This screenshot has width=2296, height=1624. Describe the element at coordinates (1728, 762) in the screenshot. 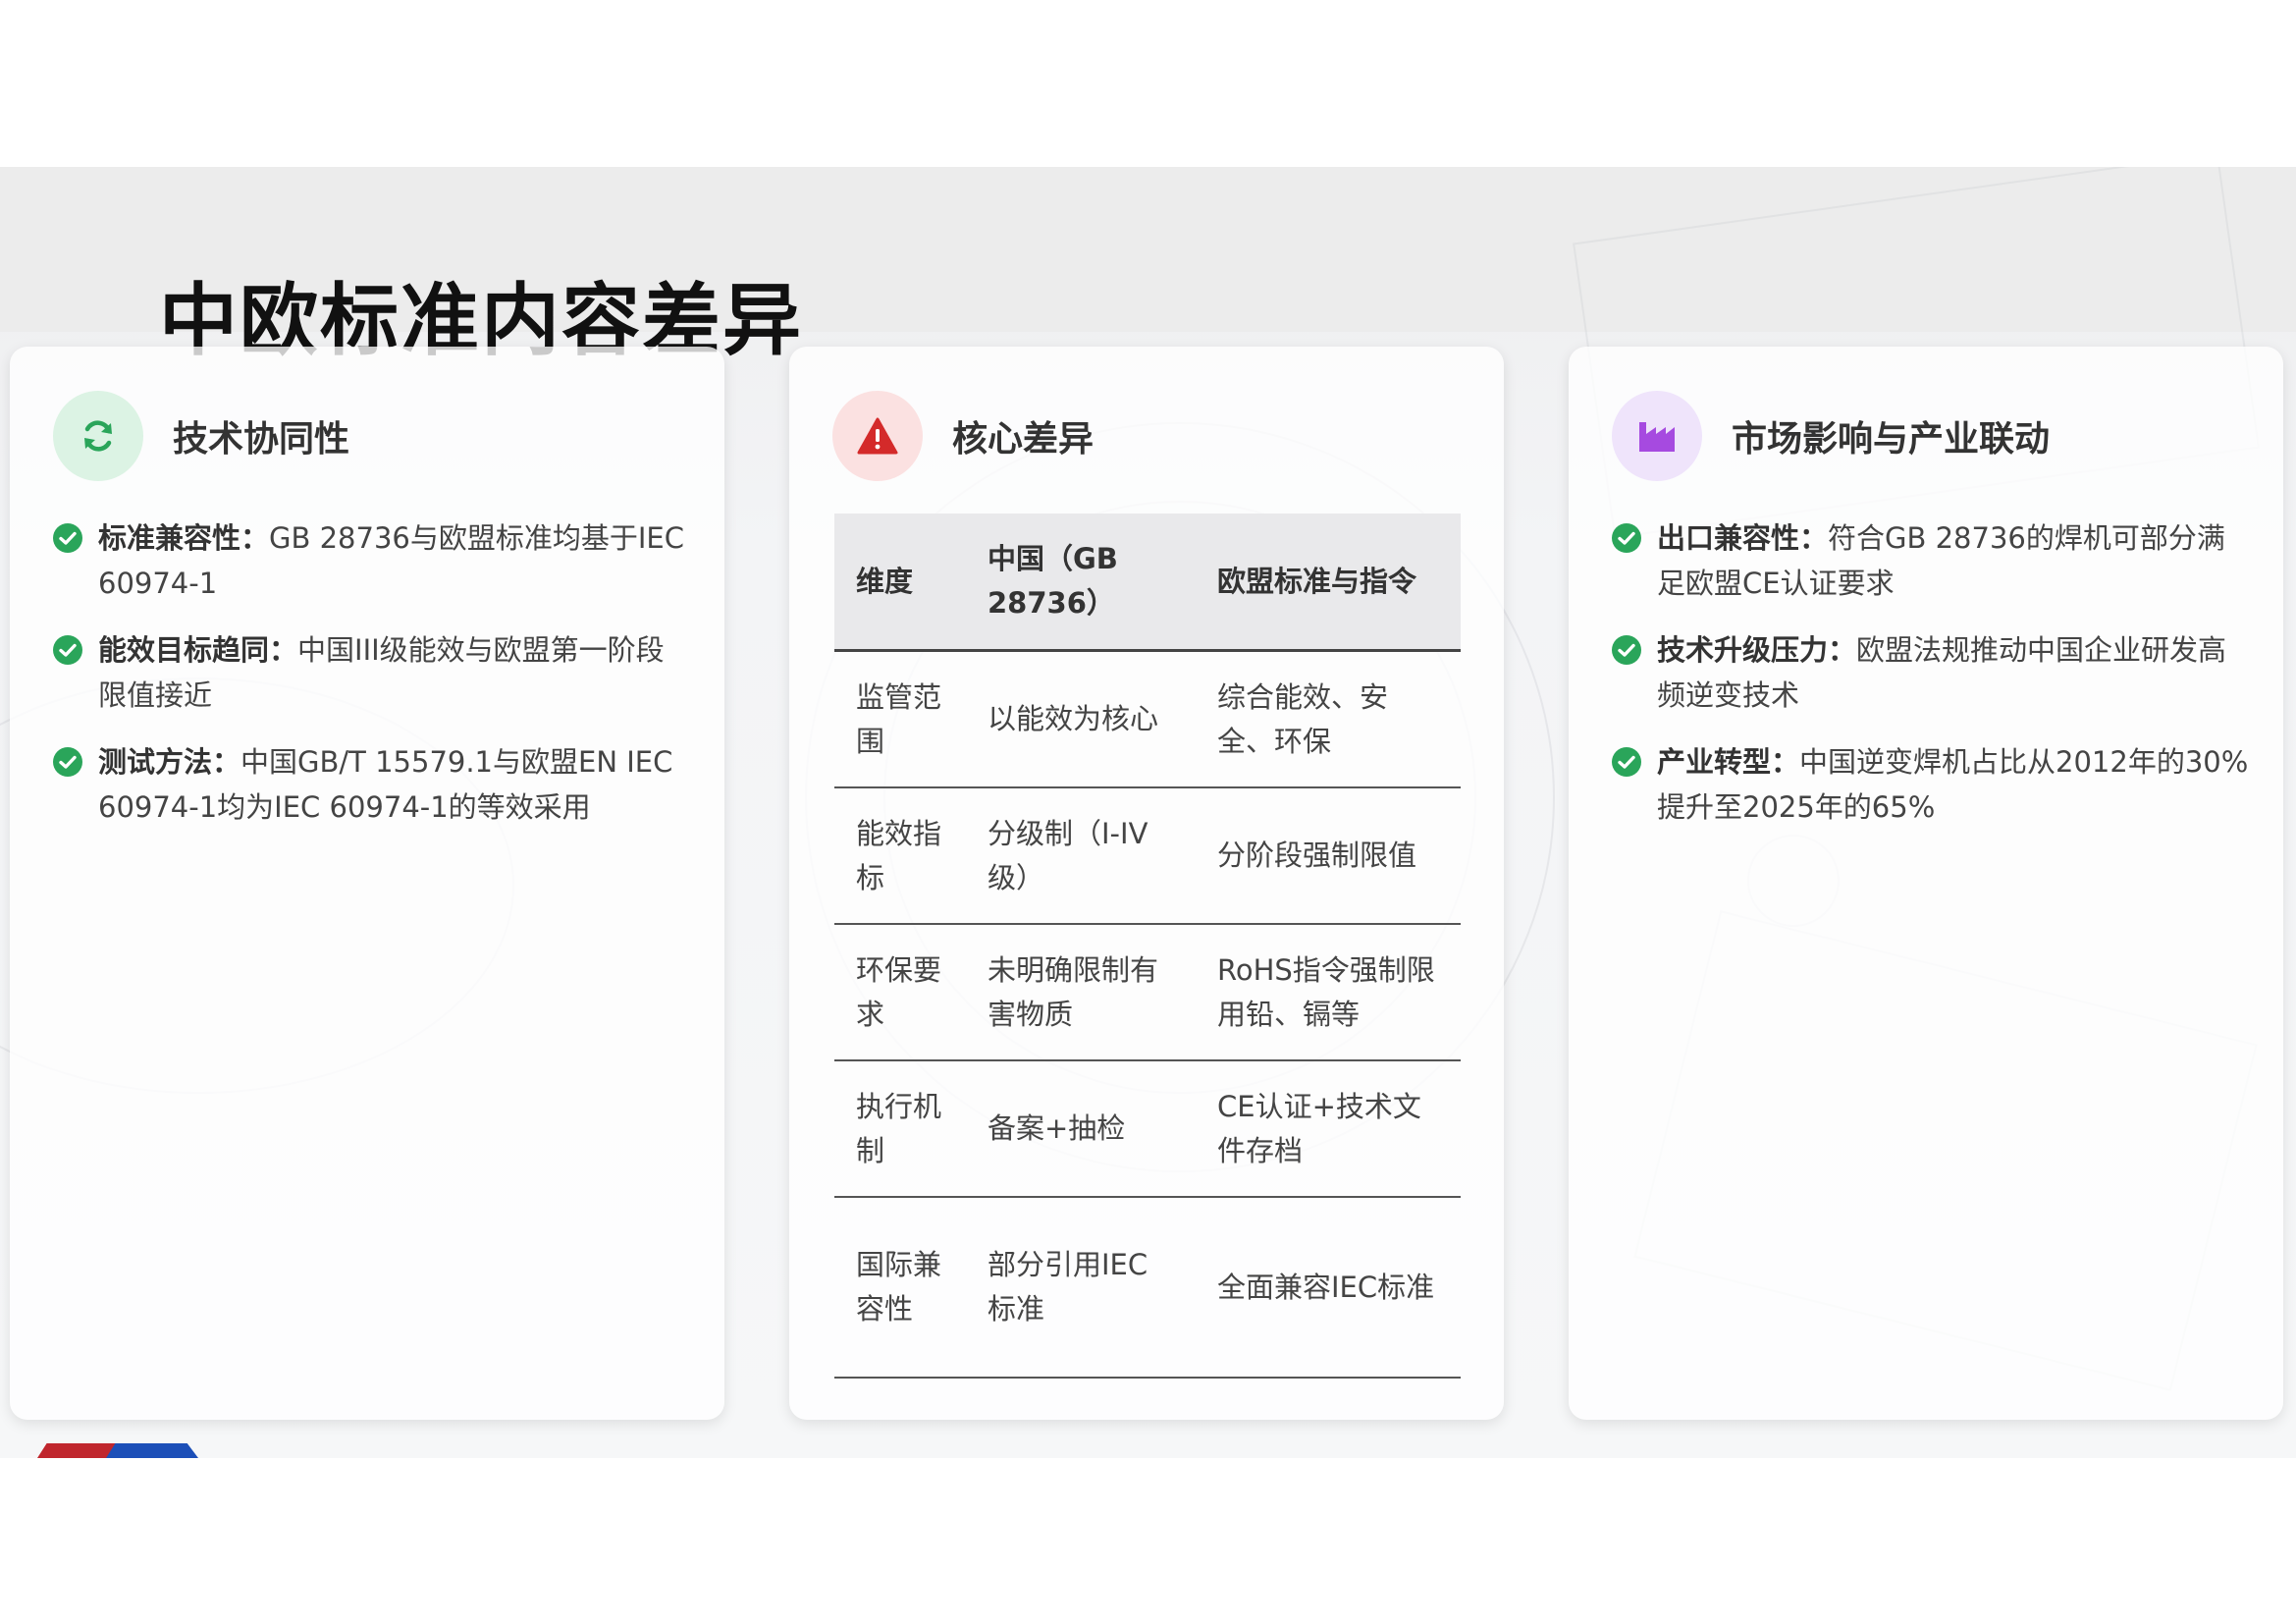

I see `item-label: 产业转型：` at that location.